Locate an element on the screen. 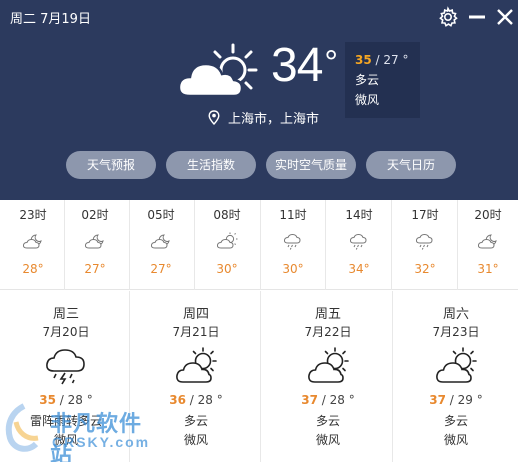  hour-temp: 28° is located at coordinates (33, 269).